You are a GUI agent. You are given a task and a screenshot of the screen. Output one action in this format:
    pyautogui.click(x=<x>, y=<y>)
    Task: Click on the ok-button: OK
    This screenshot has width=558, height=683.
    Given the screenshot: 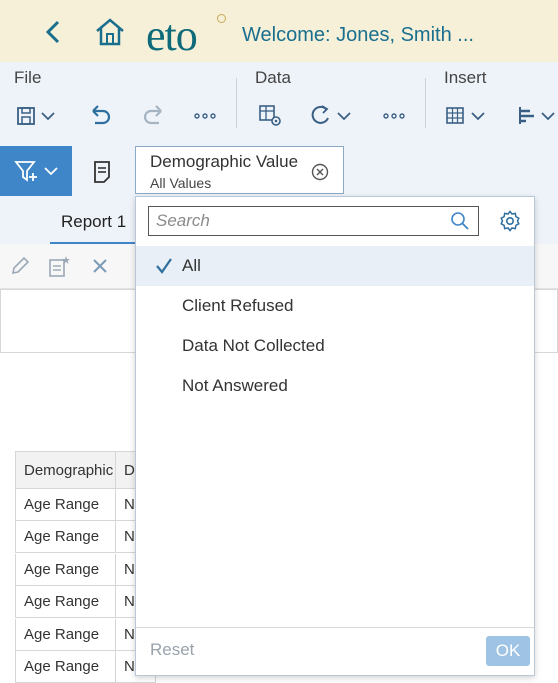 What is the action you would take?
    pyautogui.click(x=508, y=651)
    